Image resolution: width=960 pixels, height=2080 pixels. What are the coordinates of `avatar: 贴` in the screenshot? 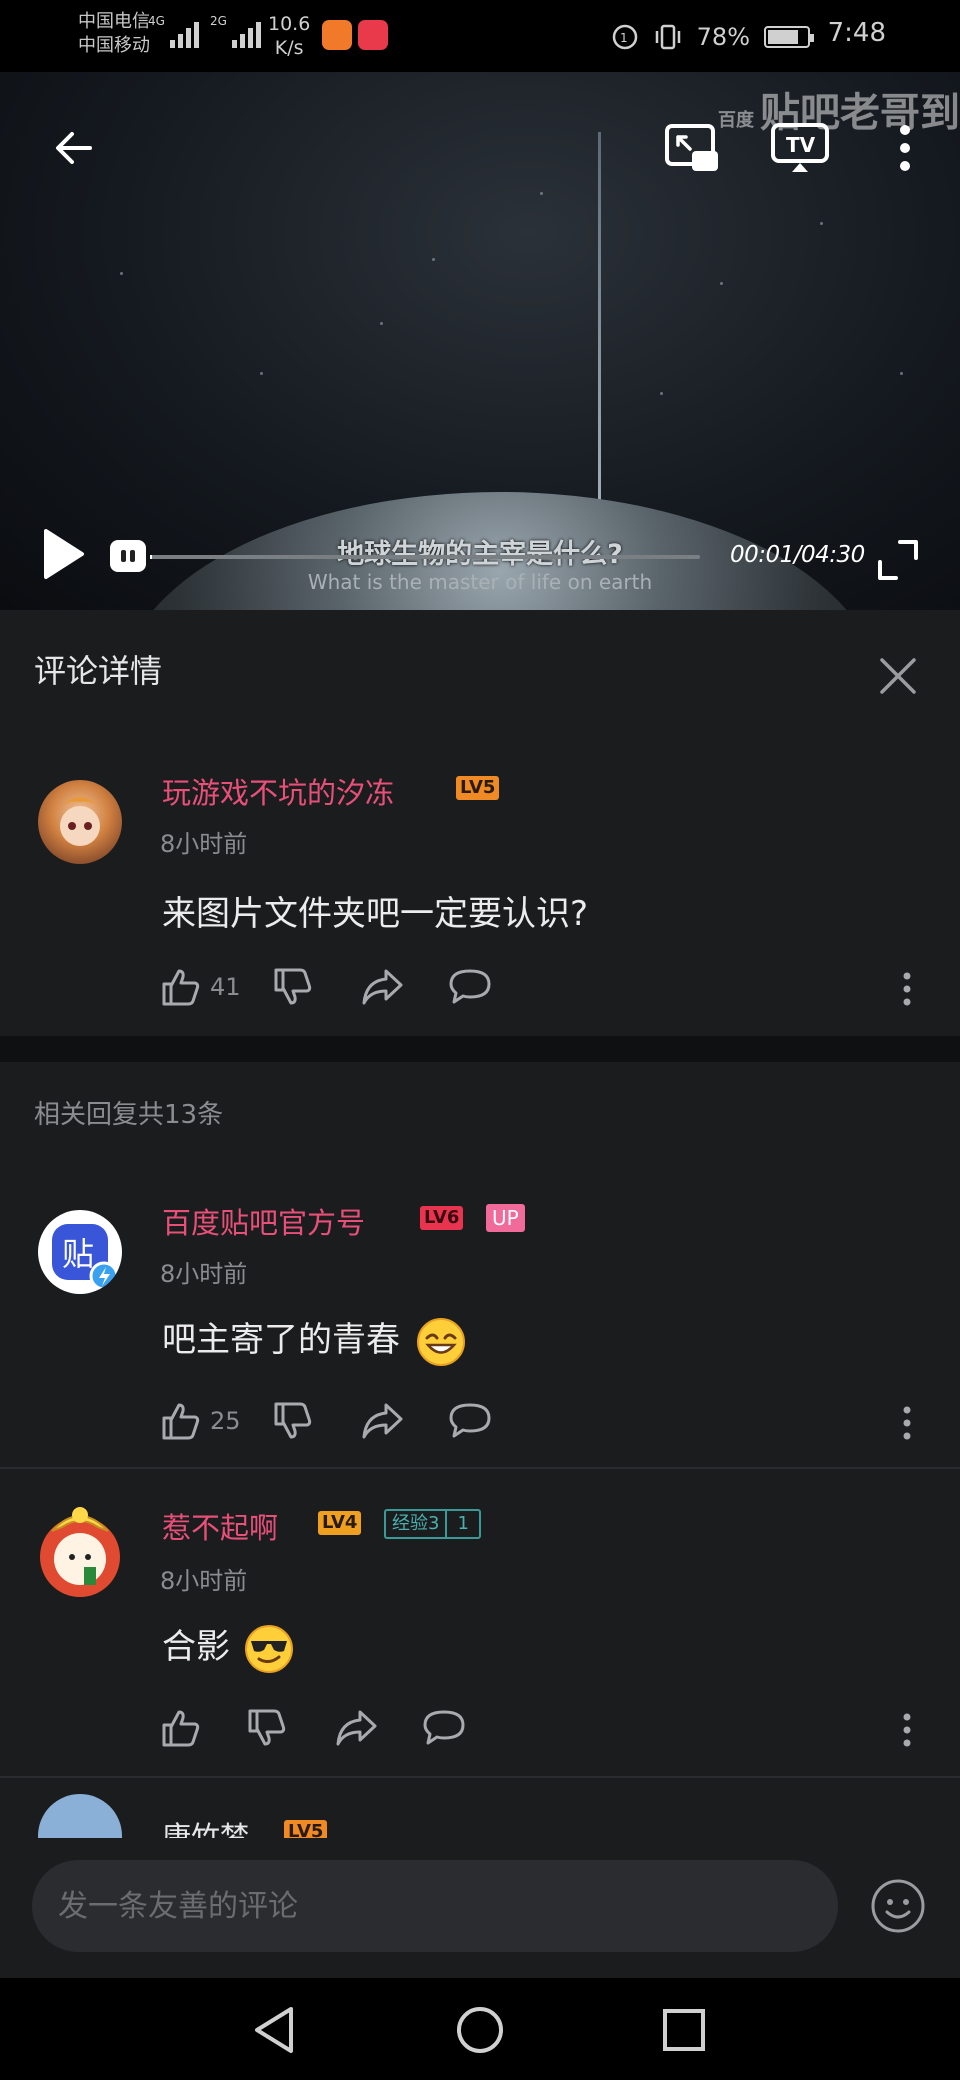 It's located at (80, 1252).